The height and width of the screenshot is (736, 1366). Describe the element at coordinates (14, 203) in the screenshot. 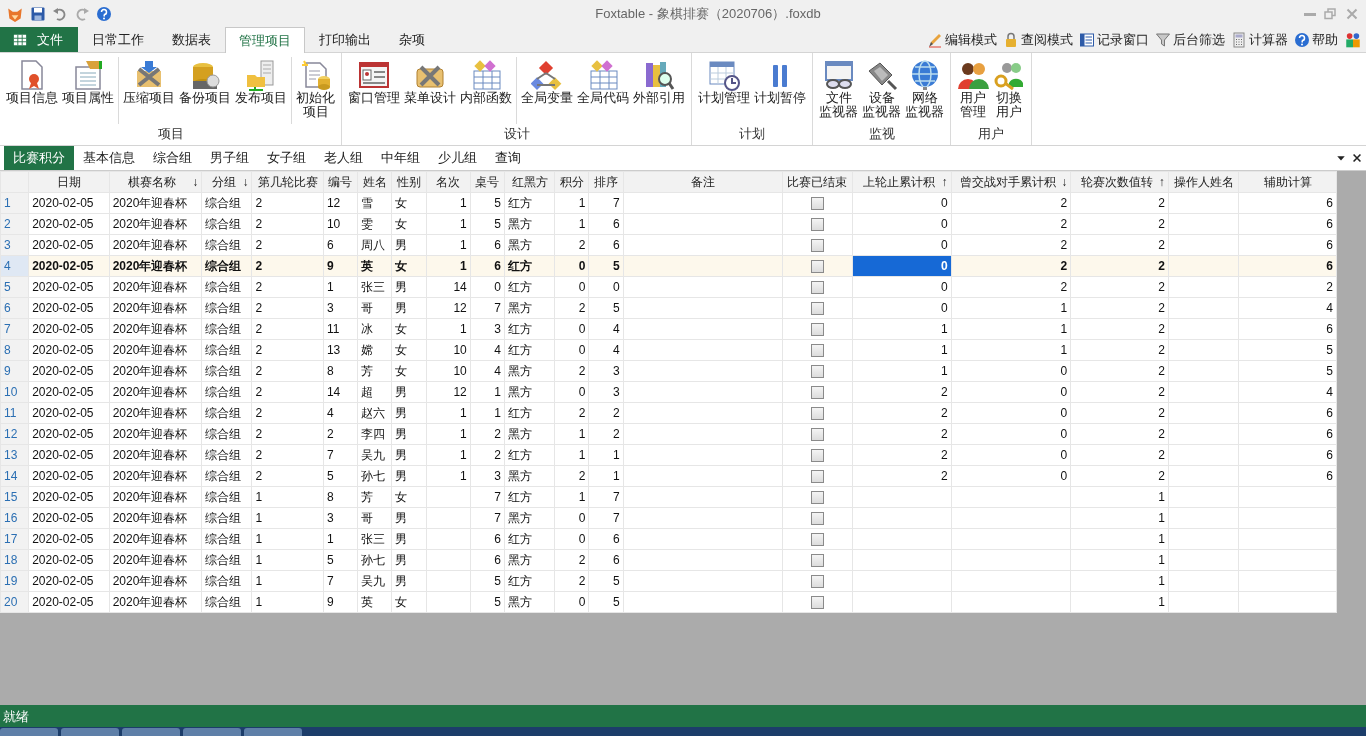

I see `row-number: 1` at that location.